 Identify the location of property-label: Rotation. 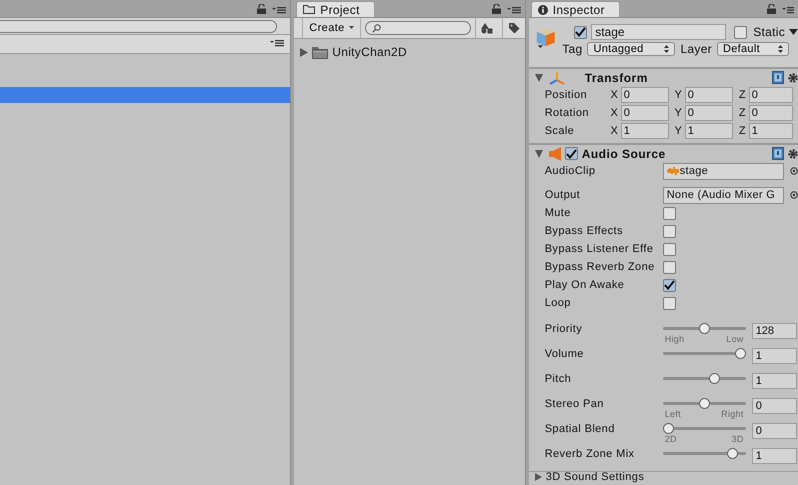
(567, 113).